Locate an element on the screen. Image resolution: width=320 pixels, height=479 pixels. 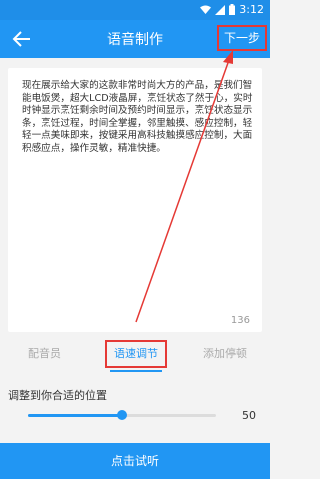
speed-slider is located at coordinates (122, 415).